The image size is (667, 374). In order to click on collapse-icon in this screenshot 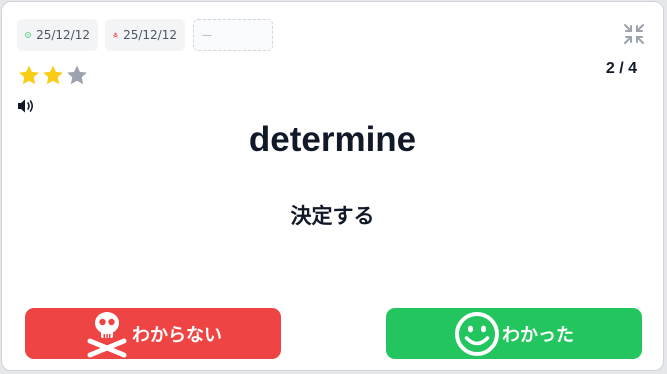, I will do `click(634, 34)`.